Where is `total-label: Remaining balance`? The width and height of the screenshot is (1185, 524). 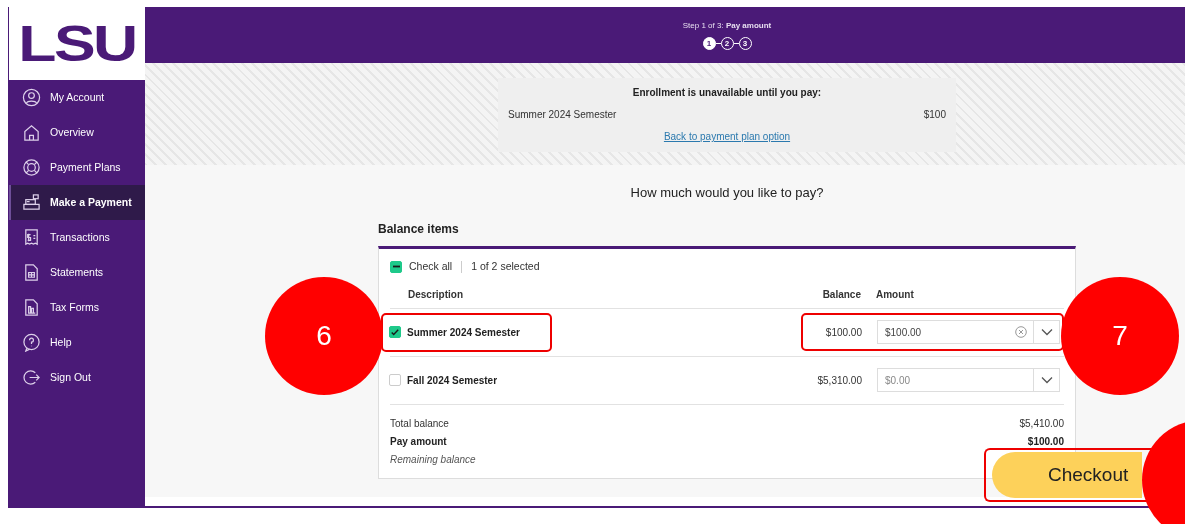
total-label: Remaining balance is located at coordinates (433, 460).